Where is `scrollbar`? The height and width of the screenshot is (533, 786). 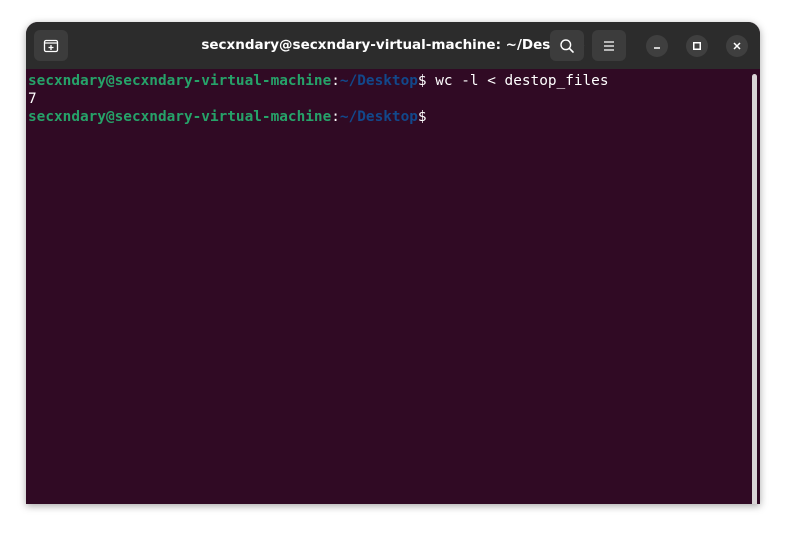 scrollbar is located at coordinates (754, 289).